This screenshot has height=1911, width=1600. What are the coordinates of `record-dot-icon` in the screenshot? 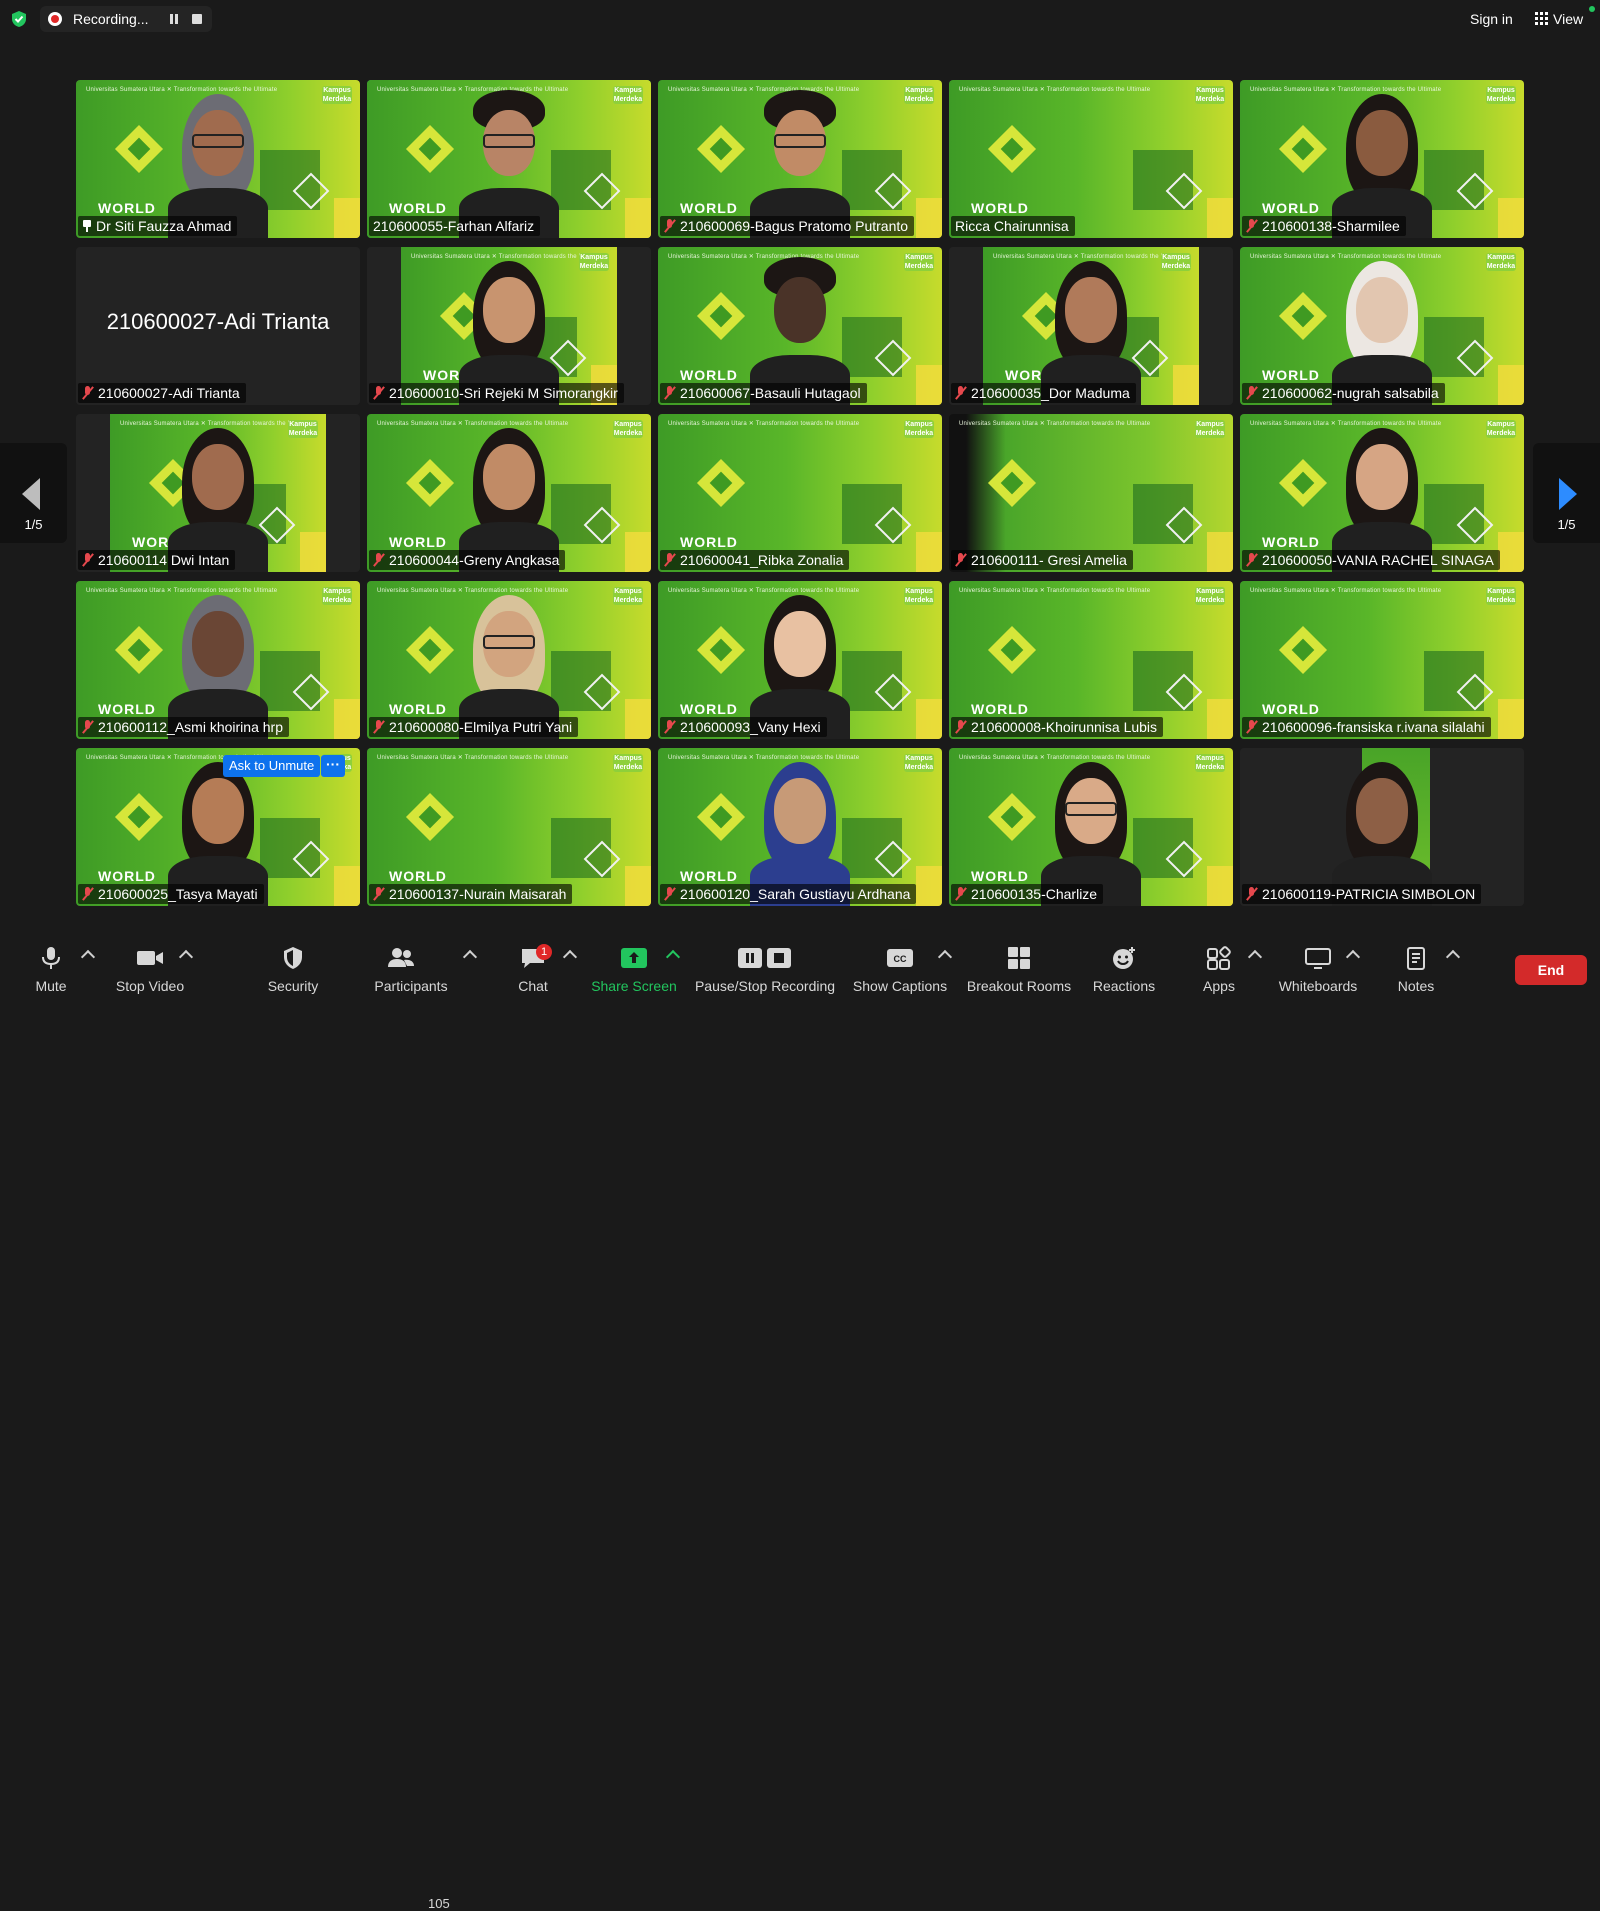 It's located at (55, 19).